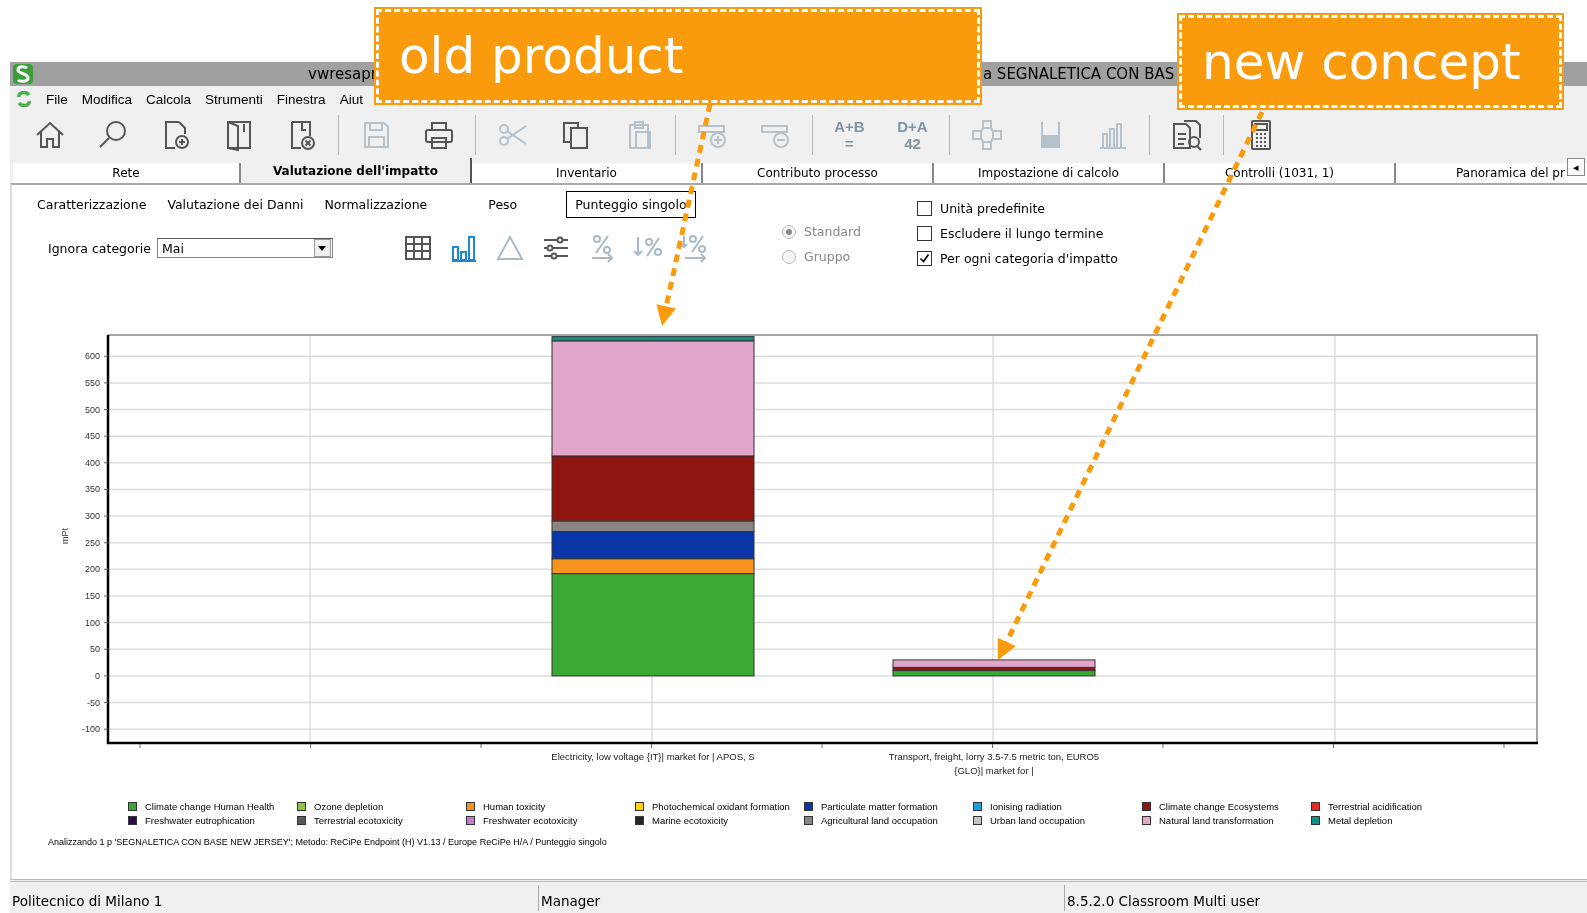  What do you see at coordinates (832, 231) in the screenshot?
I see `radio-label: Standard` at bounding box center [832, 231].